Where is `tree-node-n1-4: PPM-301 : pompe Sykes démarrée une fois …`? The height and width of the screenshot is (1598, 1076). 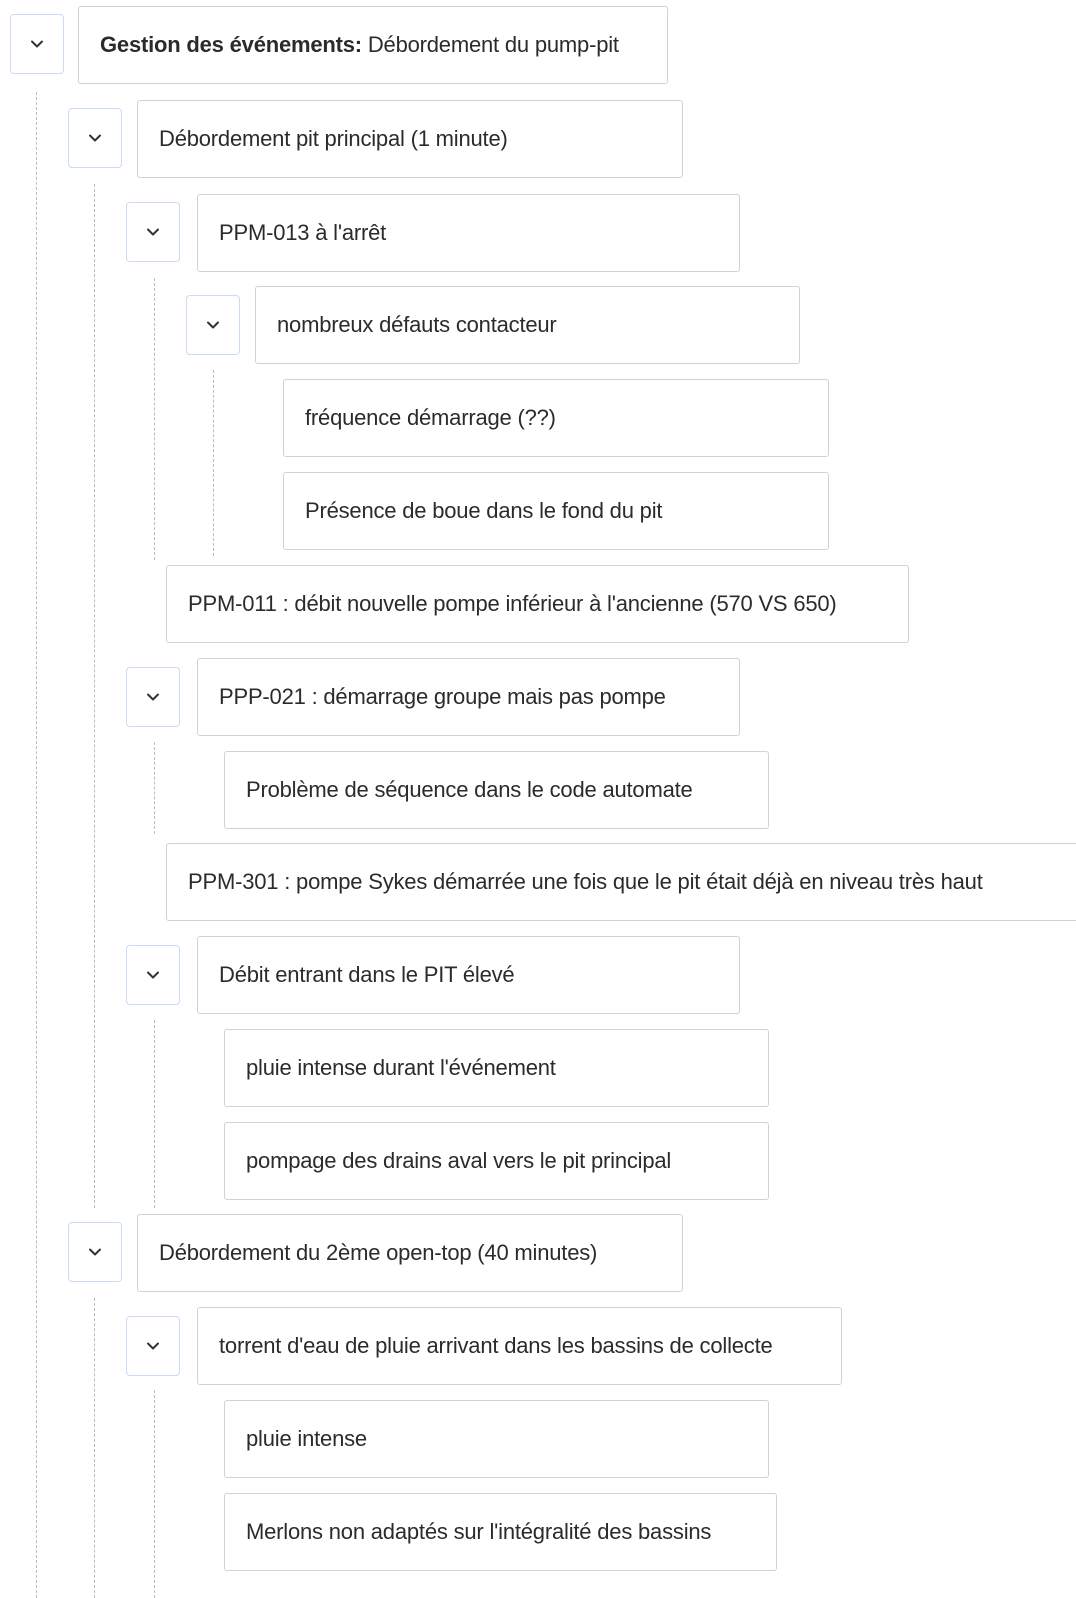 tree-node-n1-4: PPM-301 : pompe Sykes démarrée une fois … is located at coordinates (621, 882).